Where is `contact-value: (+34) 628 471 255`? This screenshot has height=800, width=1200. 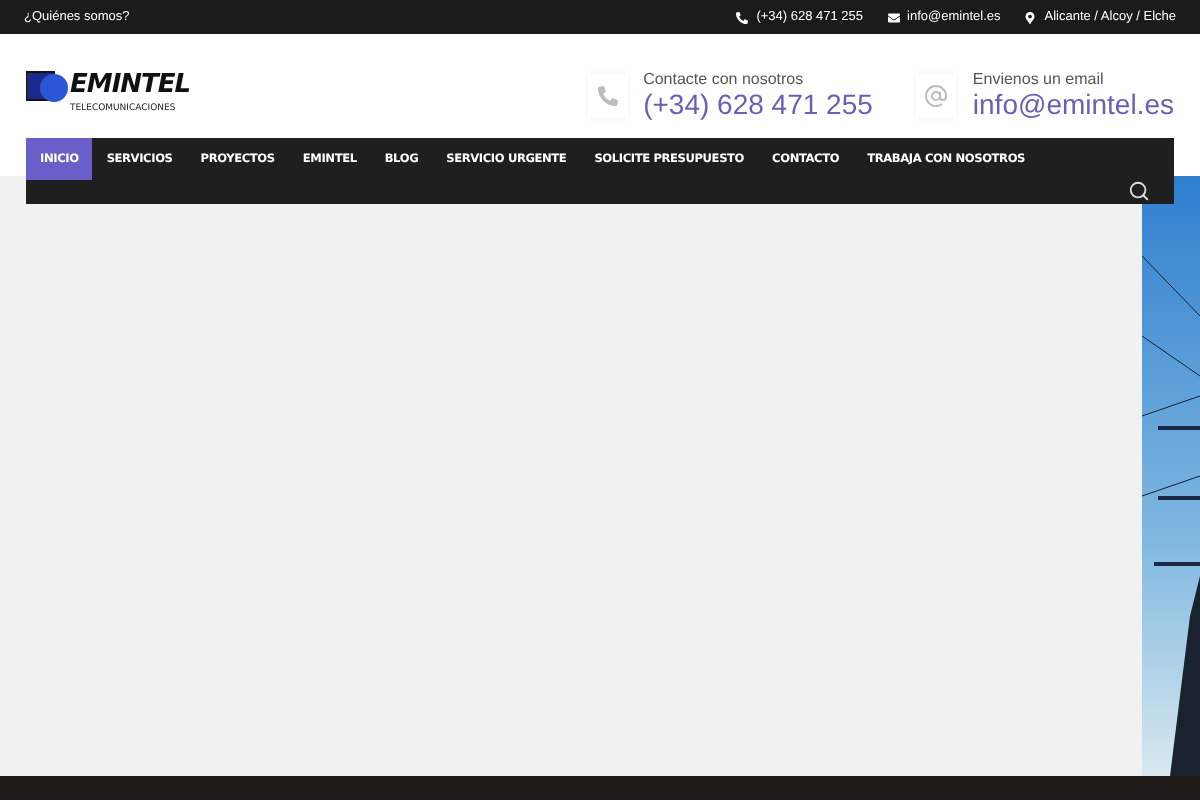 contact-value: (+34) 628 471 255 is located at coordinates (758, 104).